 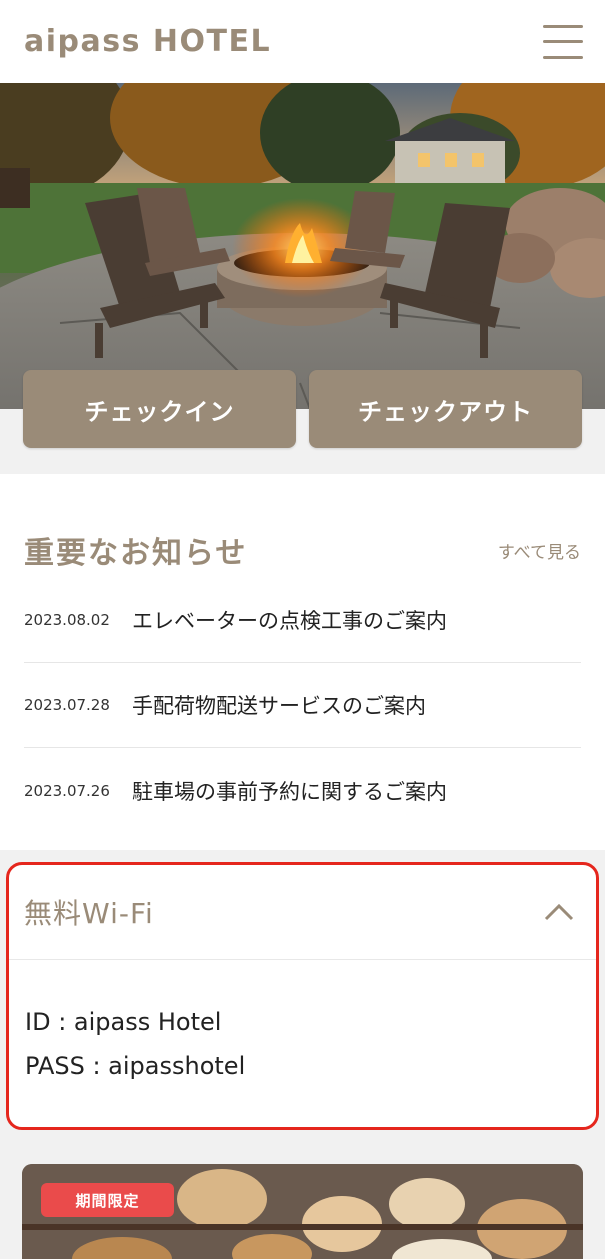 What do you see at coordinates (67, 620) in the screenshot?
I see `notice-date: 2023.08.02` at bounding box center [67, 620].